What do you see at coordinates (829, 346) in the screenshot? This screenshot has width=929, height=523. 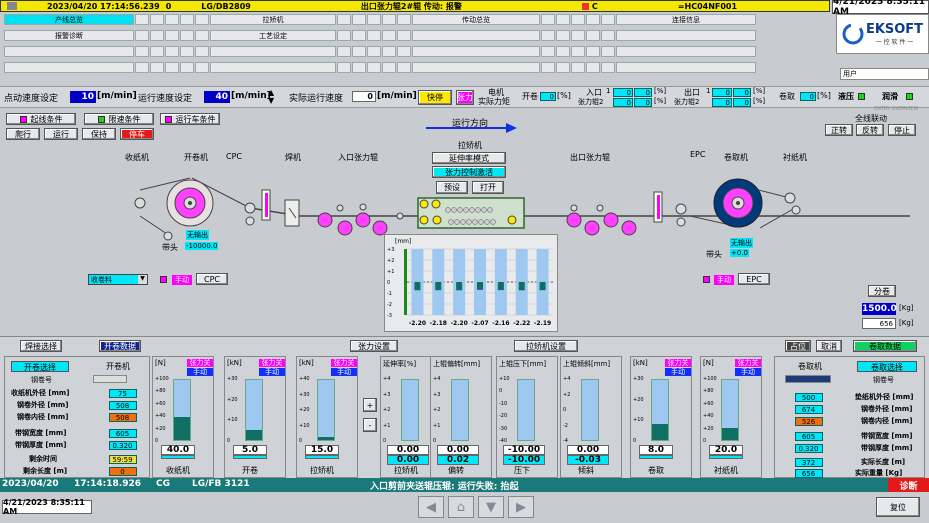 I see `cancel-button: 取消` at bounding box center [829, 346].